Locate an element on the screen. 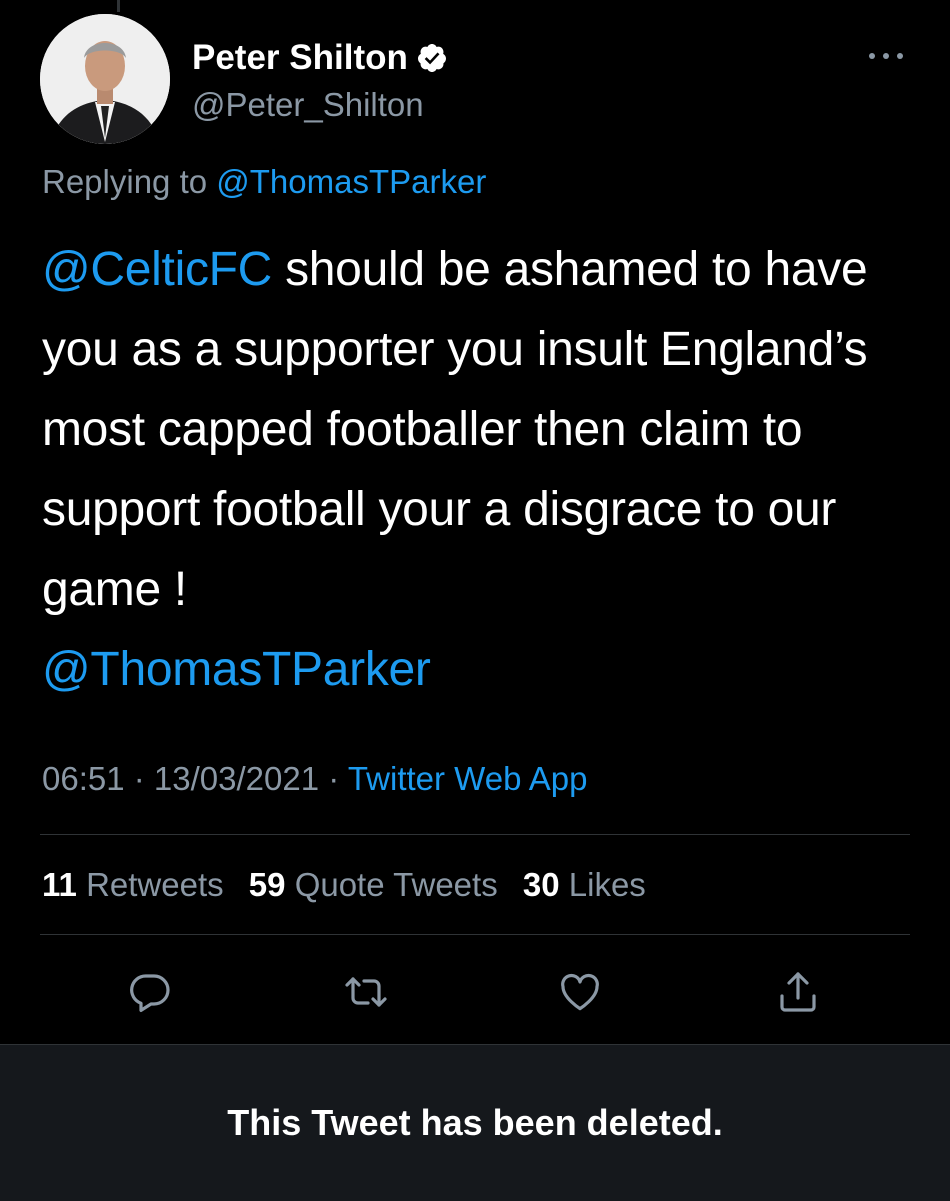  replying-to-mention-link: @ThomasTParker is located at coordinates (351, 181).